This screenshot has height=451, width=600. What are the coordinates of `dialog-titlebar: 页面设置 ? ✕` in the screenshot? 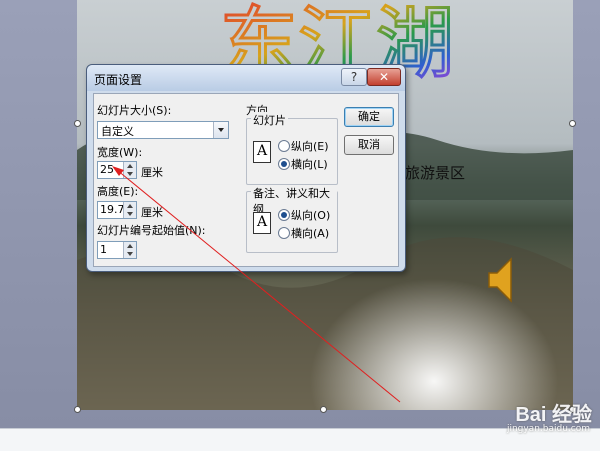 It's located at (246, 78).